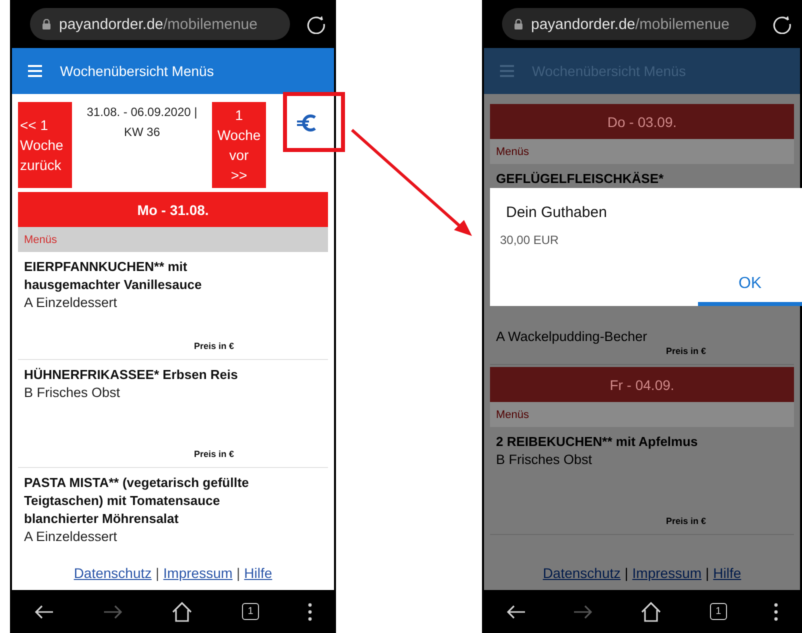 The width and height of the screenshot is (802, 633). I want to click on menu-icon, so click(35, 71).